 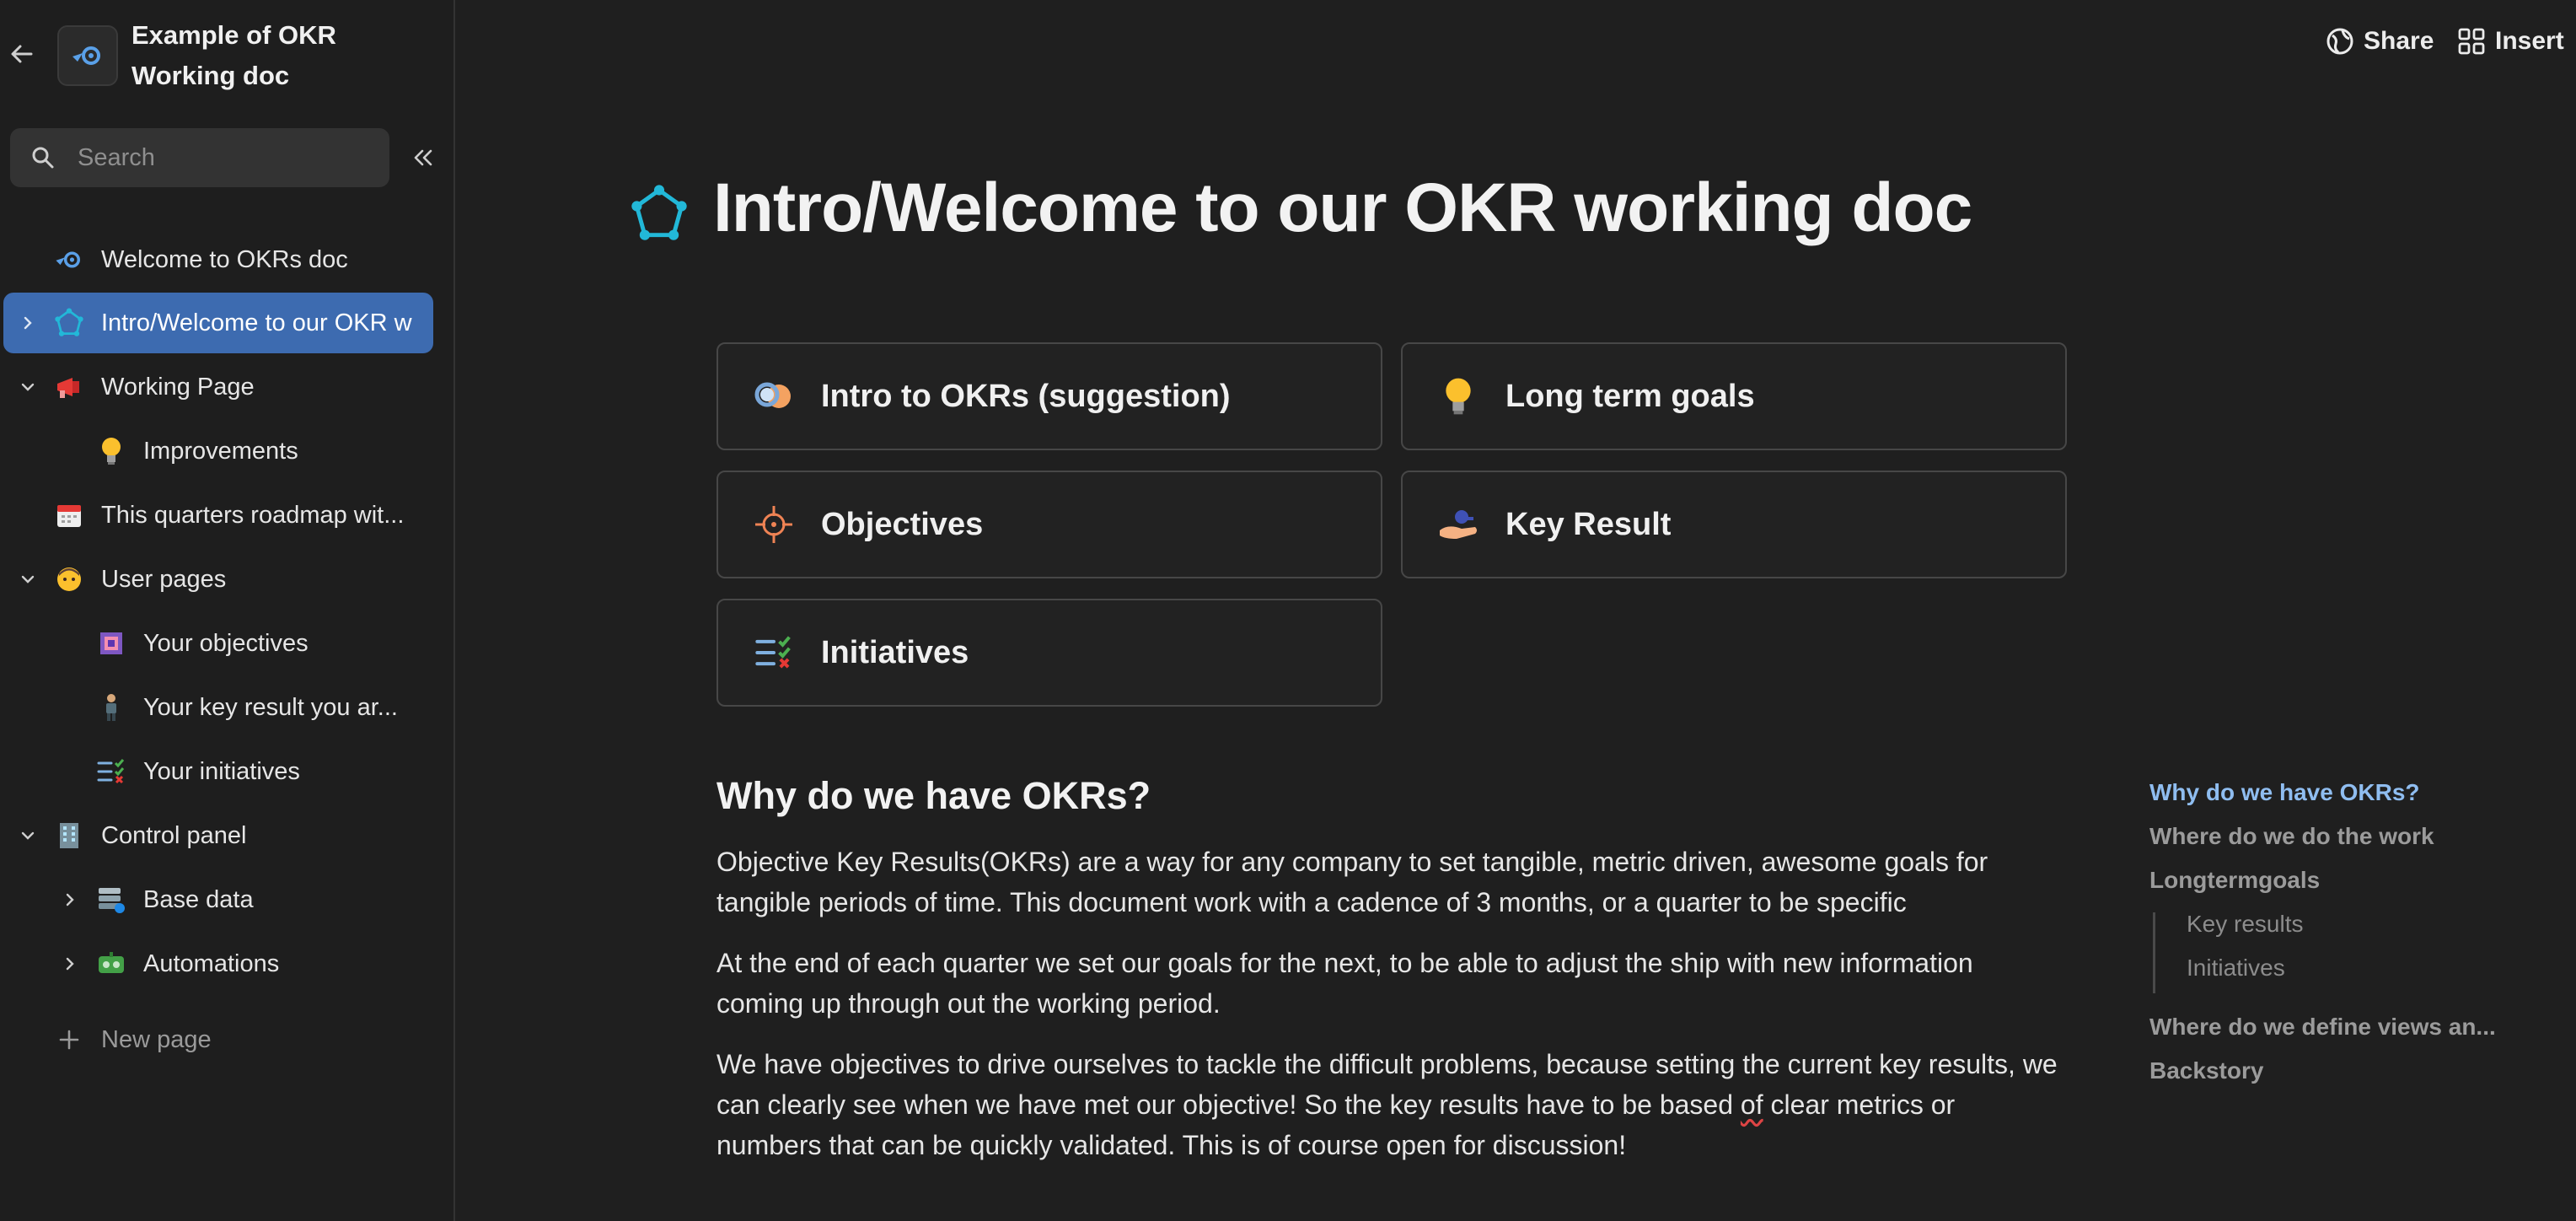 What do you see at coordinates (210, 76) in the screenshot?
I see `doc-title-line2: Working doc` at bounding box center [210, 76].